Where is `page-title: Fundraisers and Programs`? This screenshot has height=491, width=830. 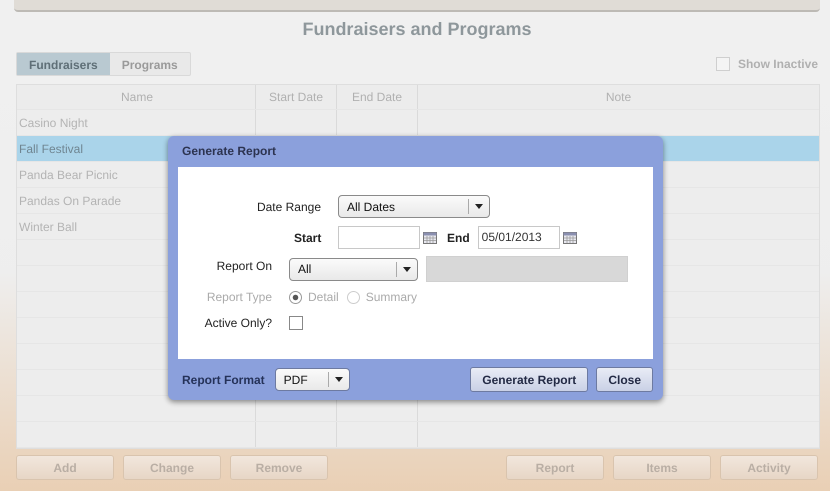 page-title: Fundraisers and Programs is located at coordinates (417, 30).